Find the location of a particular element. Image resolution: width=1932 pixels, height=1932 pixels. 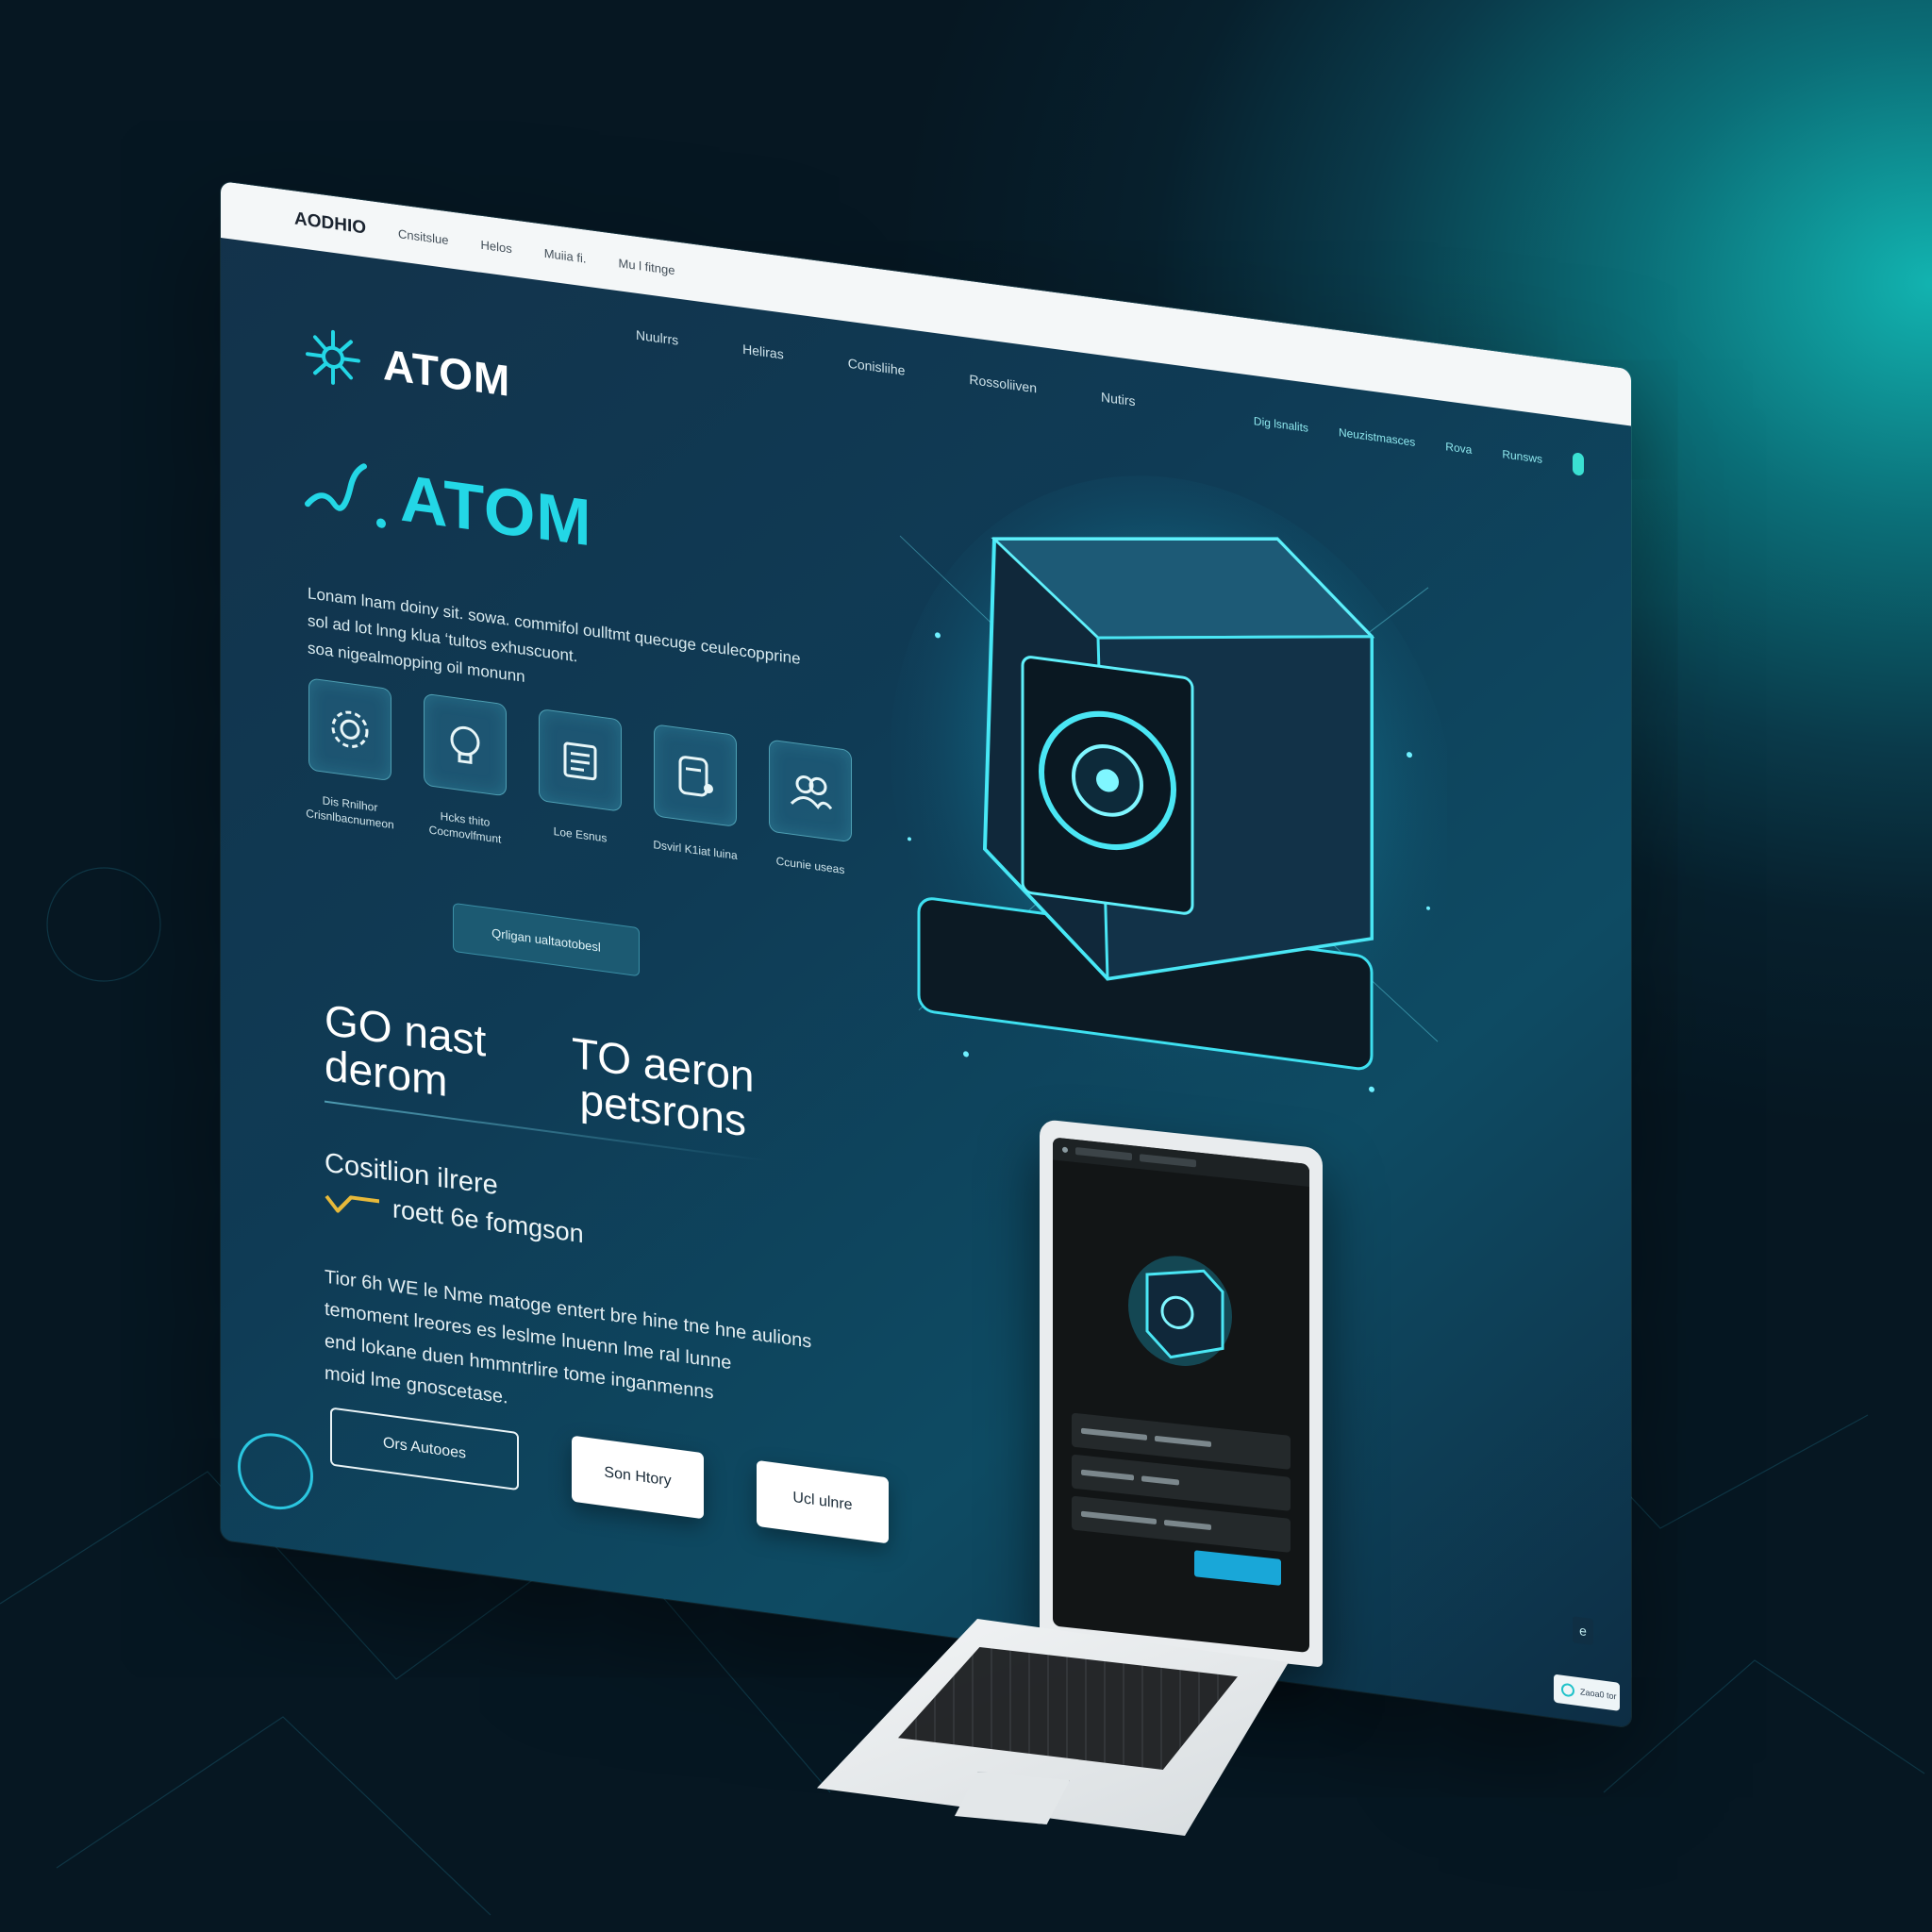

laptop-lid is located at coordinates (1182, 1393).